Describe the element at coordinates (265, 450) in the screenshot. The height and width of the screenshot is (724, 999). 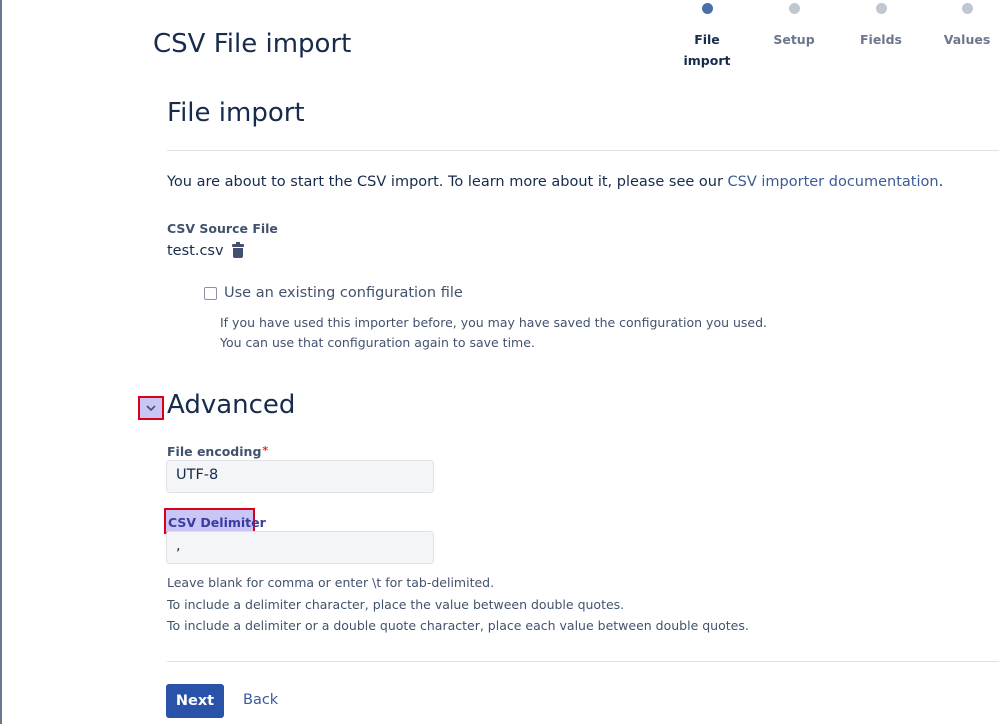
I see `required-marker: *` at that location.